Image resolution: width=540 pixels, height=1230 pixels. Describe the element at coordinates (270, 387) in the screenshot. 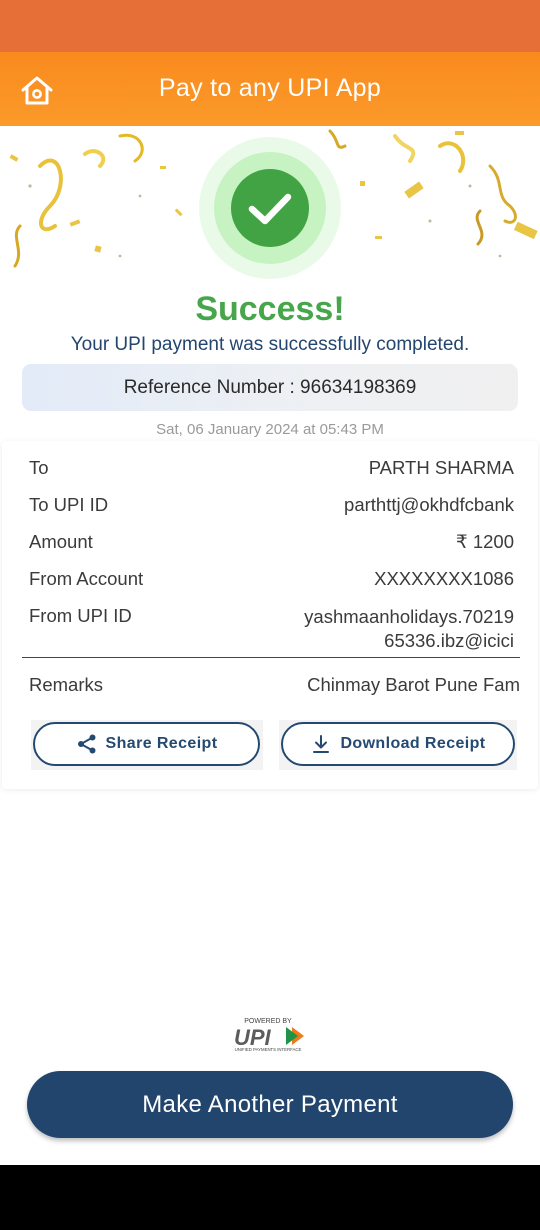

I see `reference-number: Reference Number : 96634198369` at that location.